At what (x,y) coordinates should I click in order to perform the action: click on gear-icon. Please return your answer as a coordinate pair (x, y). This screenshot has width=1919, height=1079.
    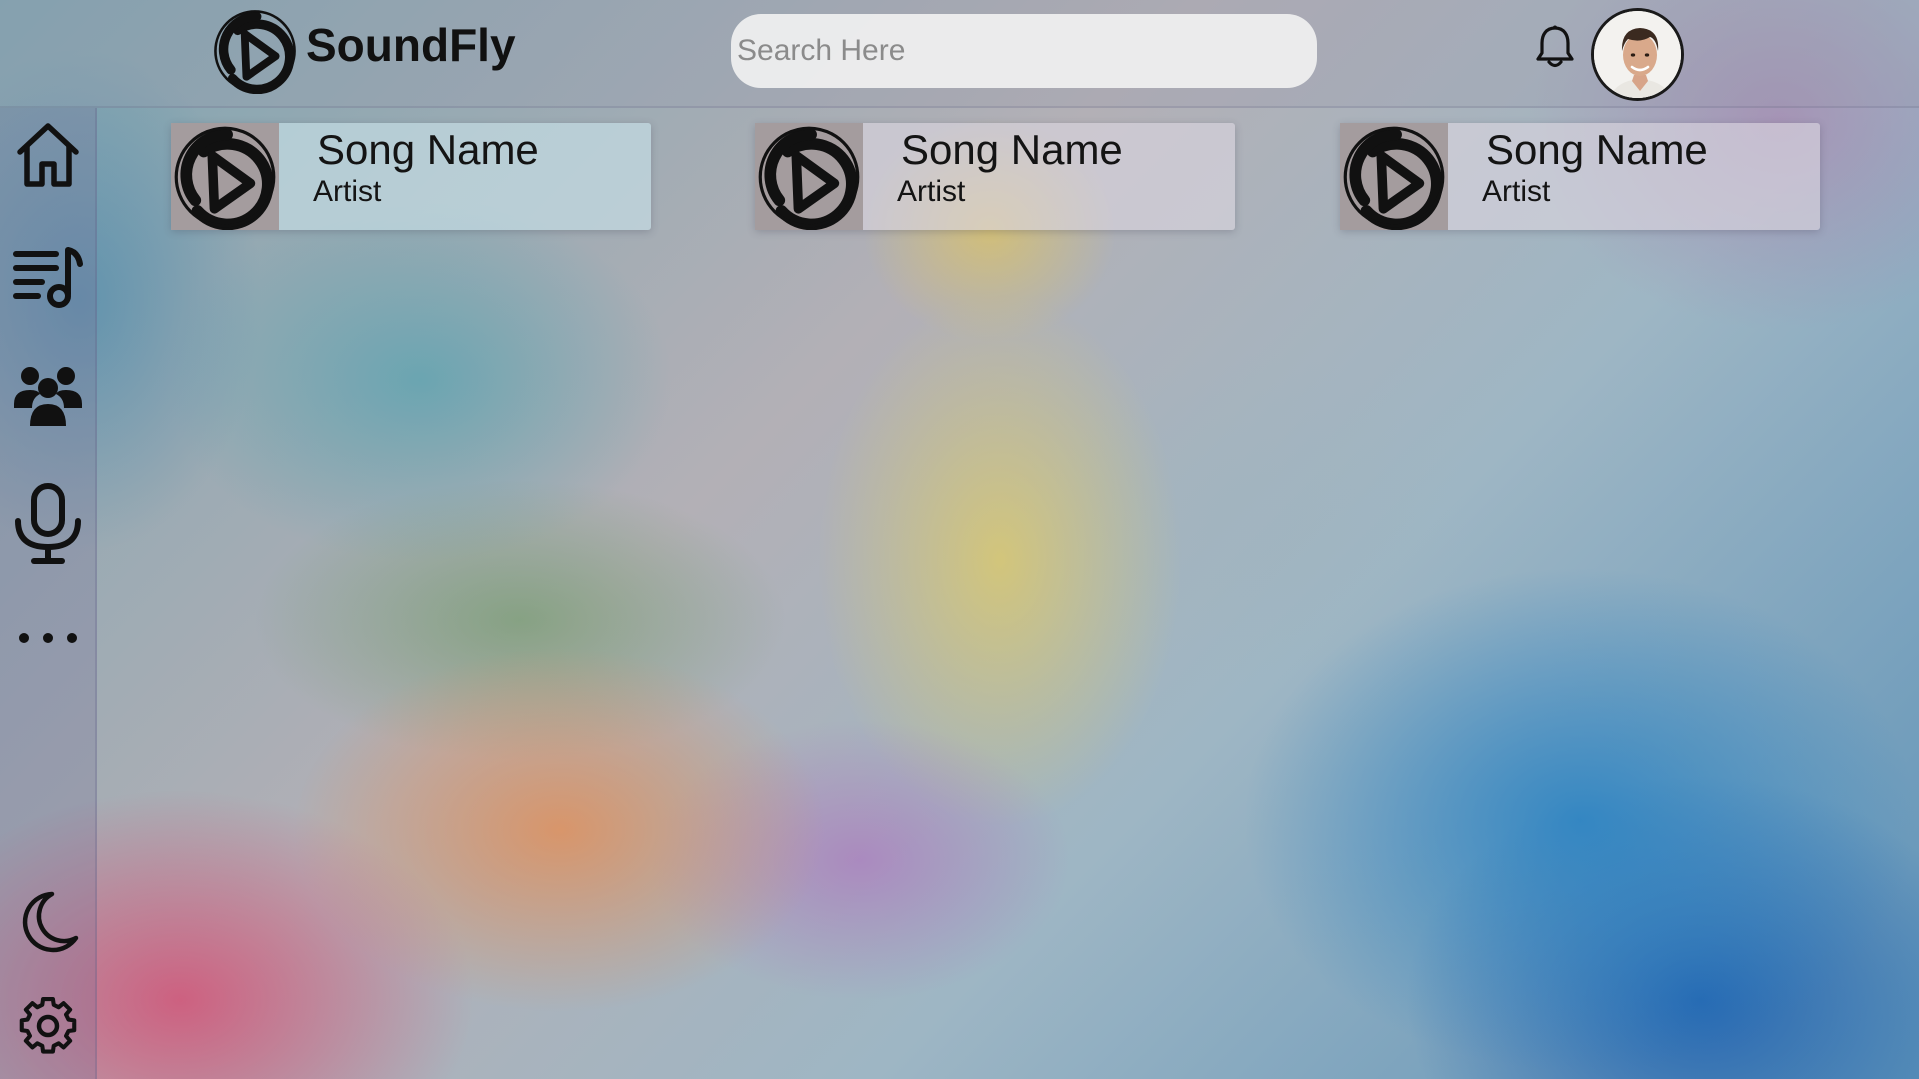
    Looking at the image, I should click on (48, 1026).